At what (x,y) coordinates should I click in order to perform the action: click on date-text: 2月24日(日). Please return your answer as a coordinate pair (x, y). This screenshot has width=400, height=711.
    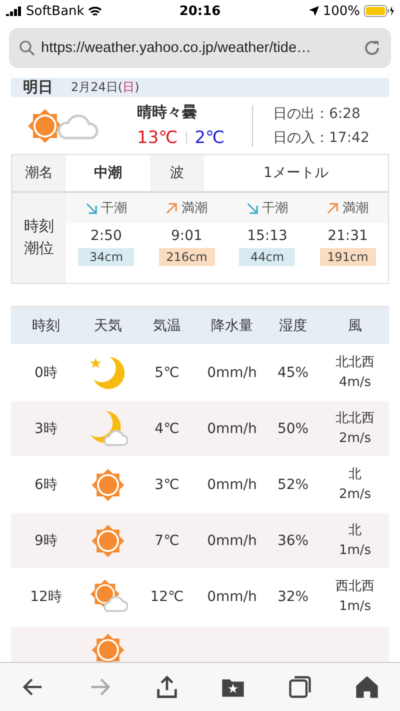
    Looking at the image, I should click on (105, 87).